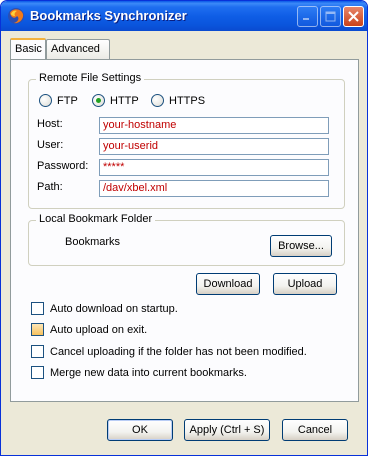 The width and height of the screenshot is (368, 456). I want to click on download-button: Download, so click(228, 284).